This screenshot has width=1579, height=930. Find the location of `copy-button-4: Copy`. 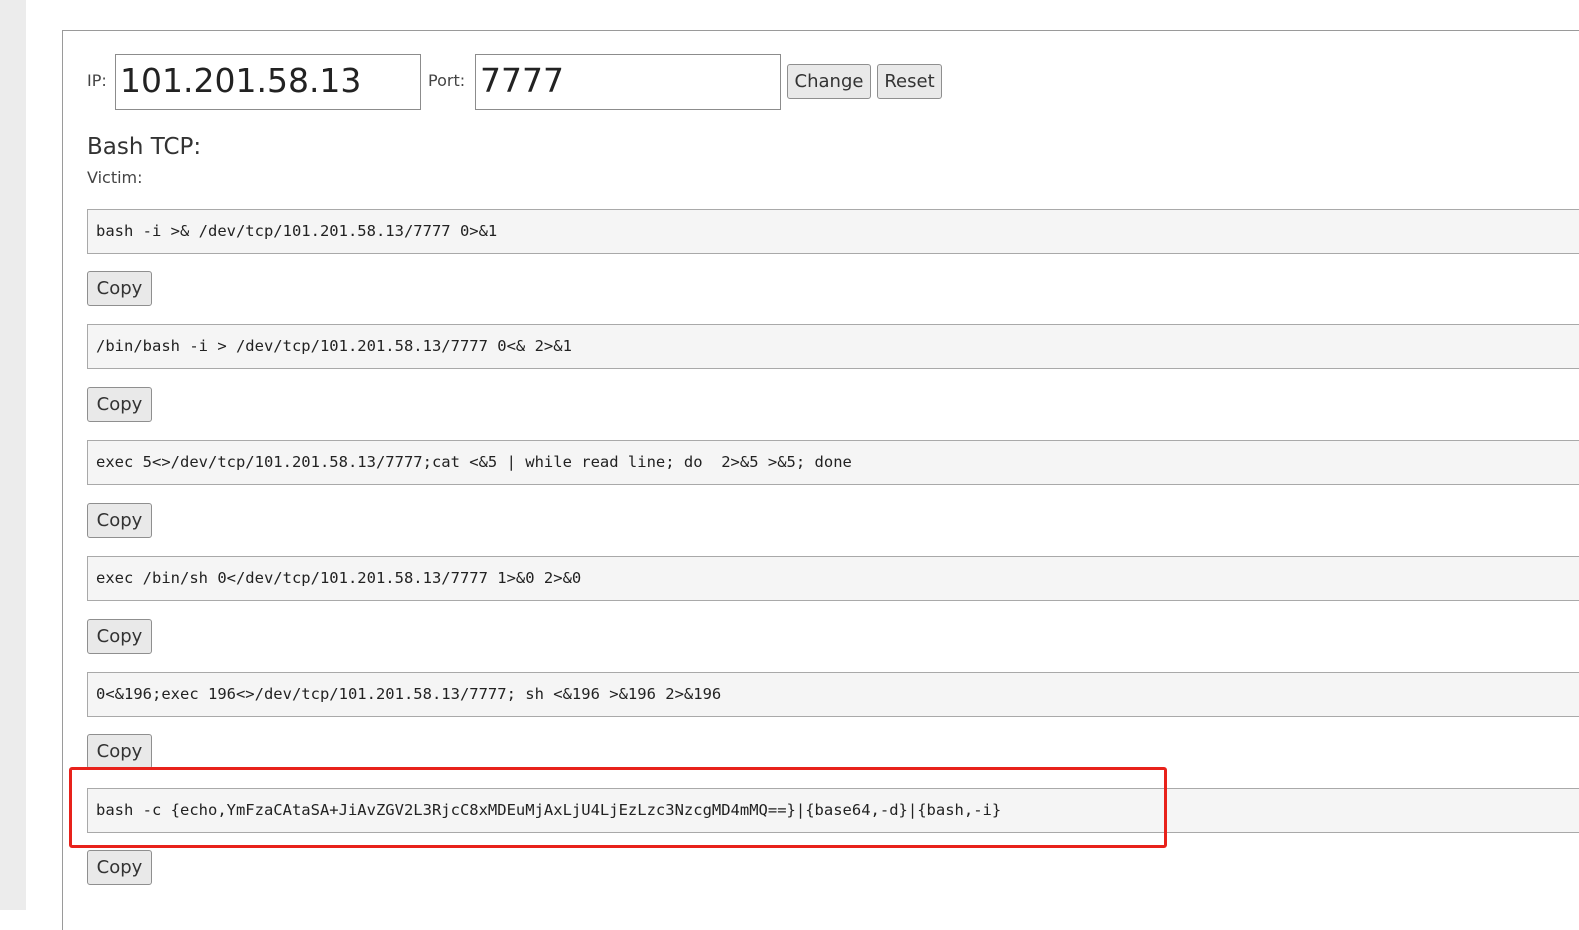

copy-button-4: Copy is located at coordinates (119, 636).